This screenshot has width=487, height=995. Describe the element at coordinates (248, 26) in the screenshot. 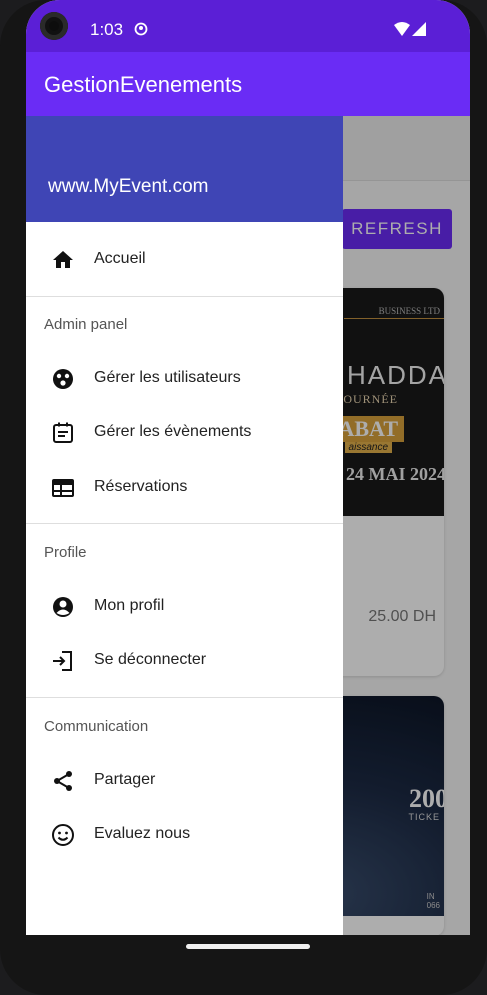

I see `status-bar: 1:03` at that location.